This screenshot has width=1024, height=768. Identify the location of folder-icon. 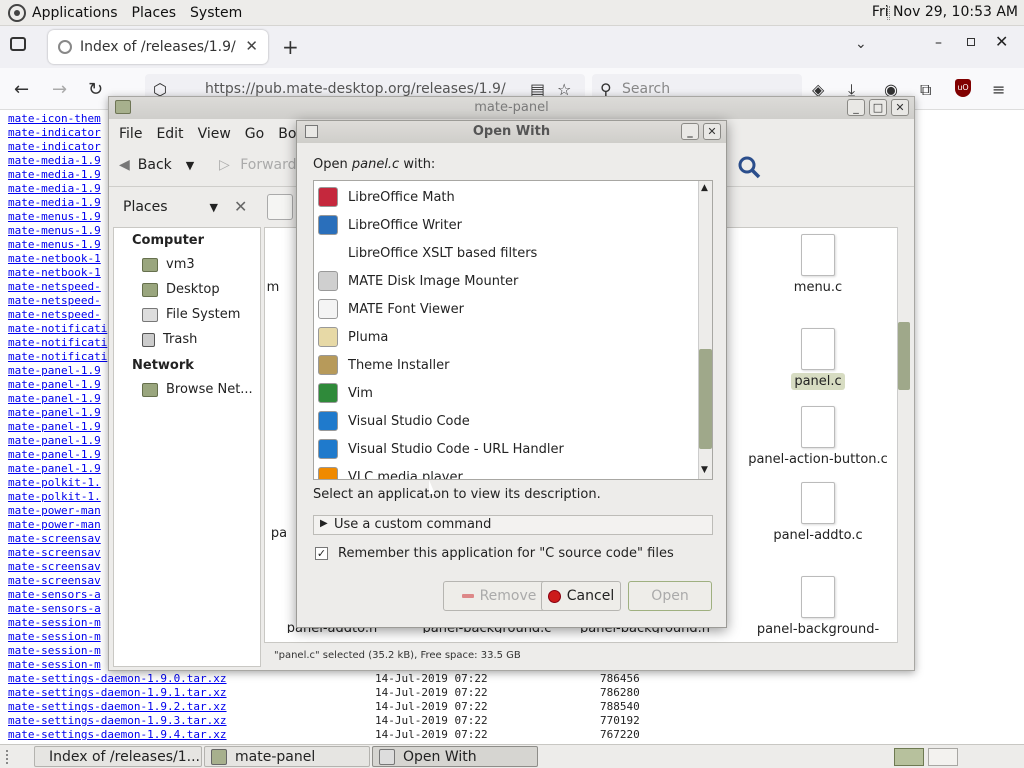
(123, 107).